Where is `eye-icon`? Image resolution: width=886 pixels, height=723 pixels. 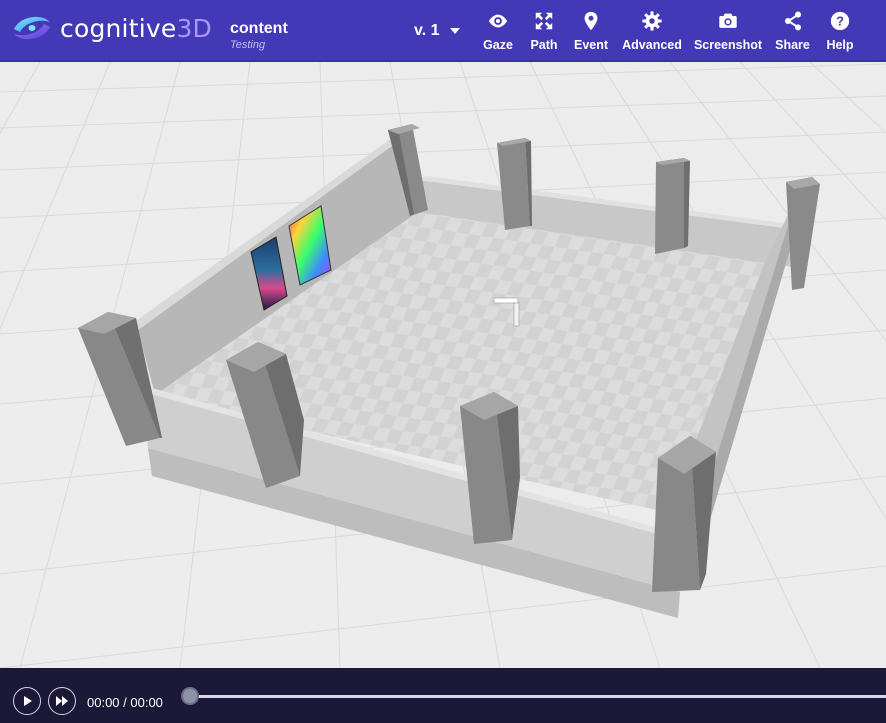
eye-icon is located at coordinates (498, 21).